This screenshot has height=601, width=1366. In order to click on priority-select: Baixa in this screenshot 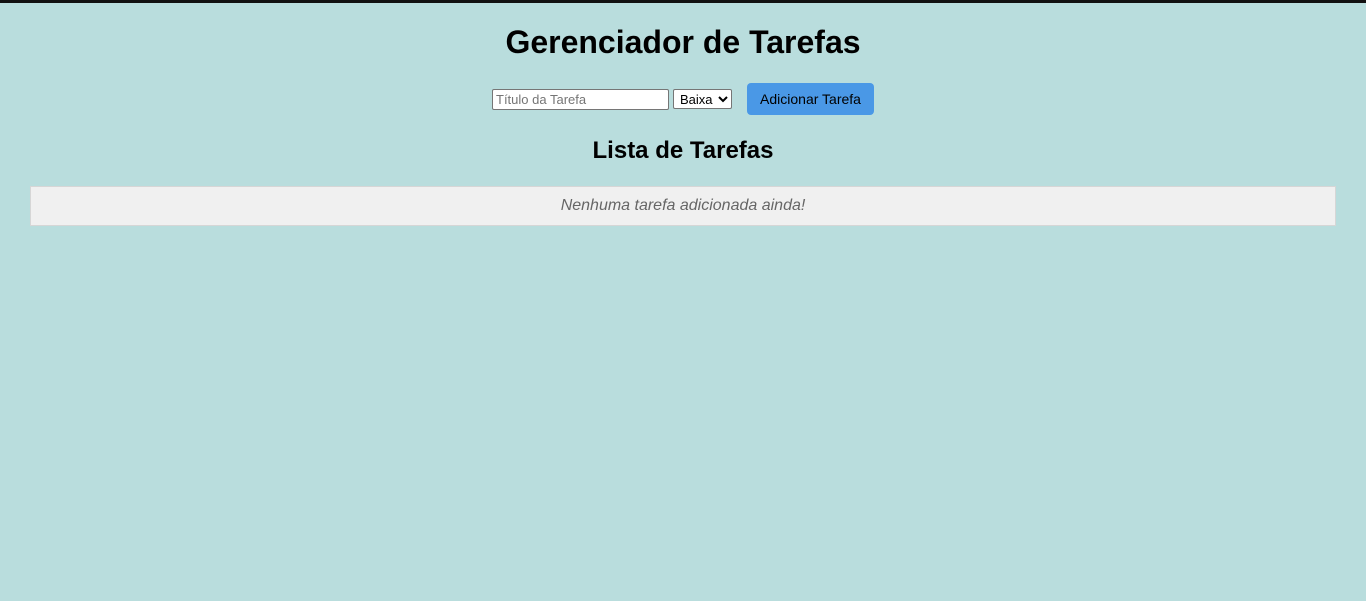, I will do `click(702, 99)`.